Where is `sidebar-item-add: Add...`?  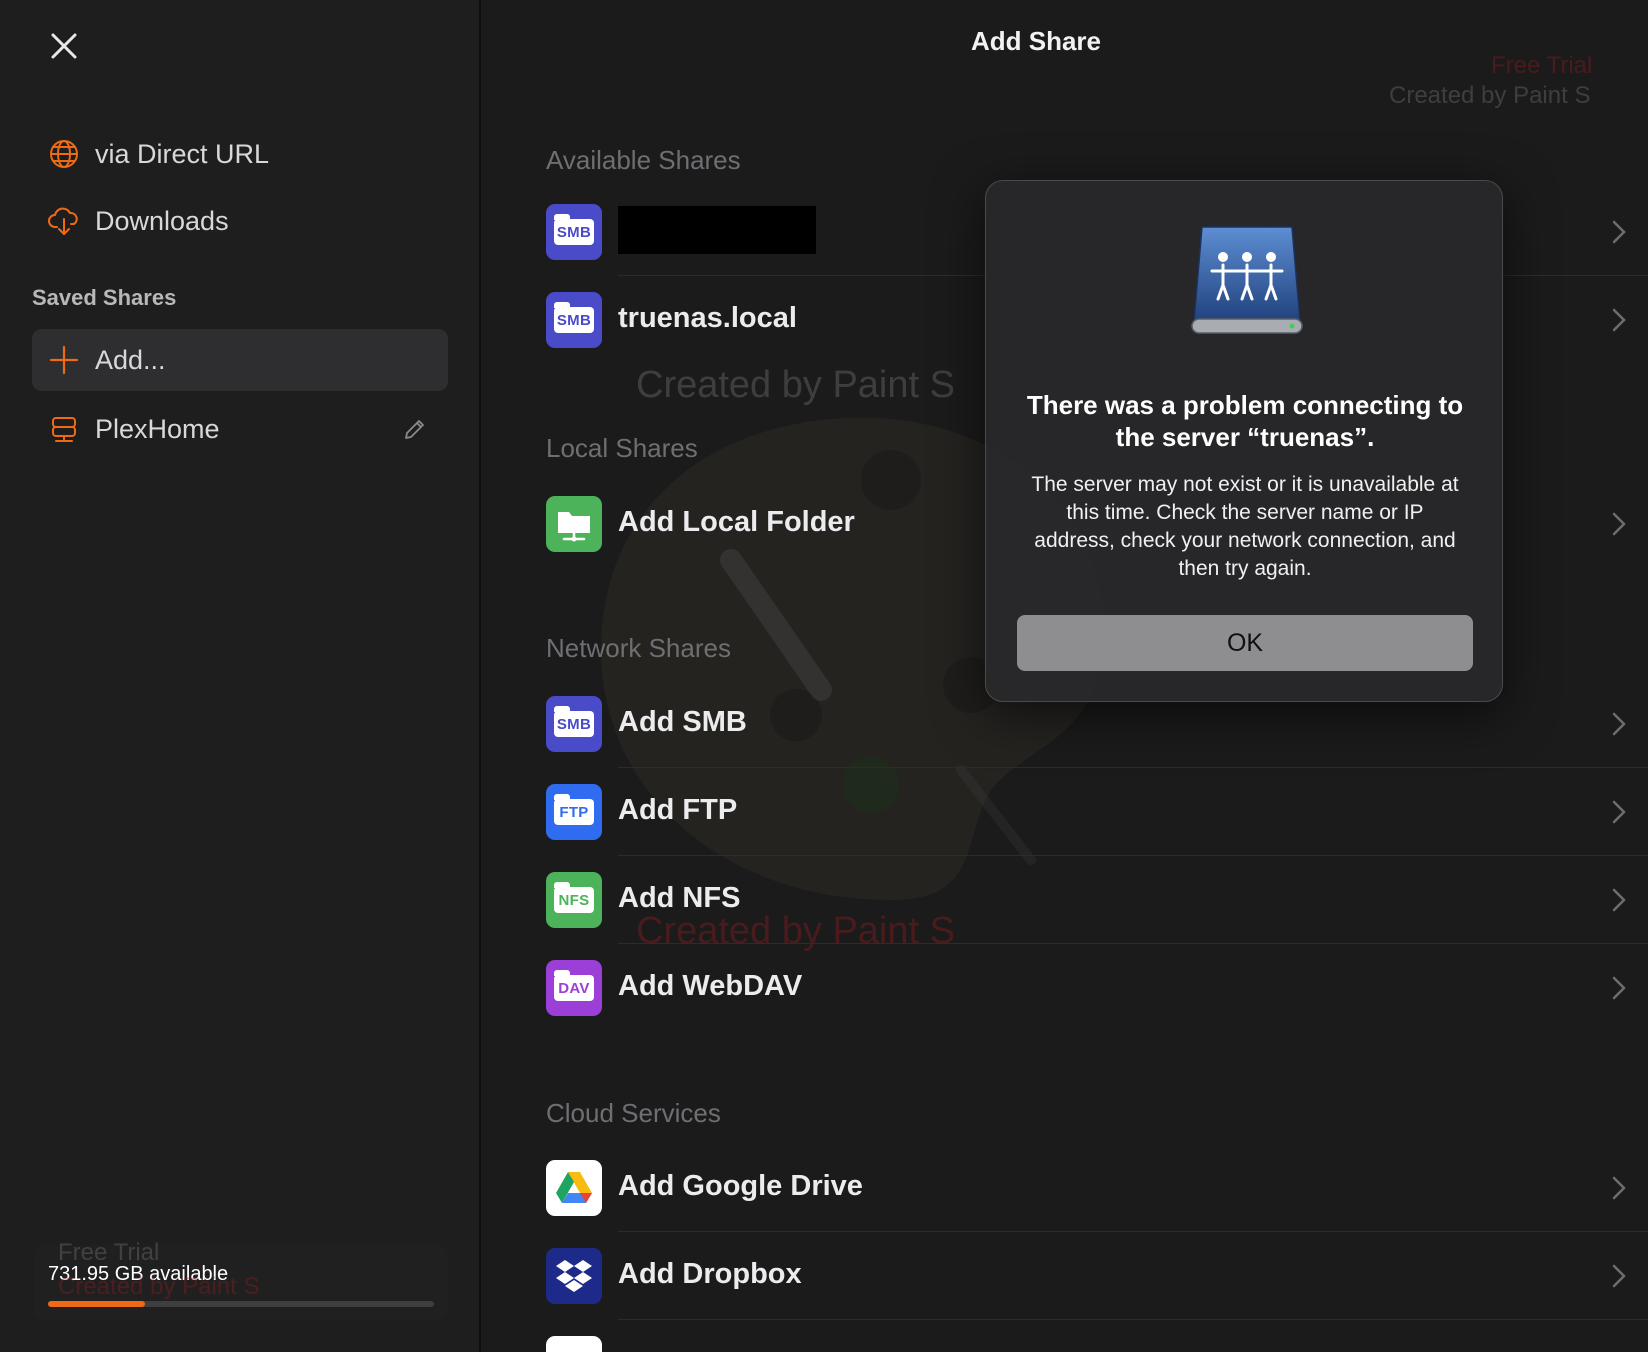
sidebar-item-add: Add... is located at coordinates (240, 360).